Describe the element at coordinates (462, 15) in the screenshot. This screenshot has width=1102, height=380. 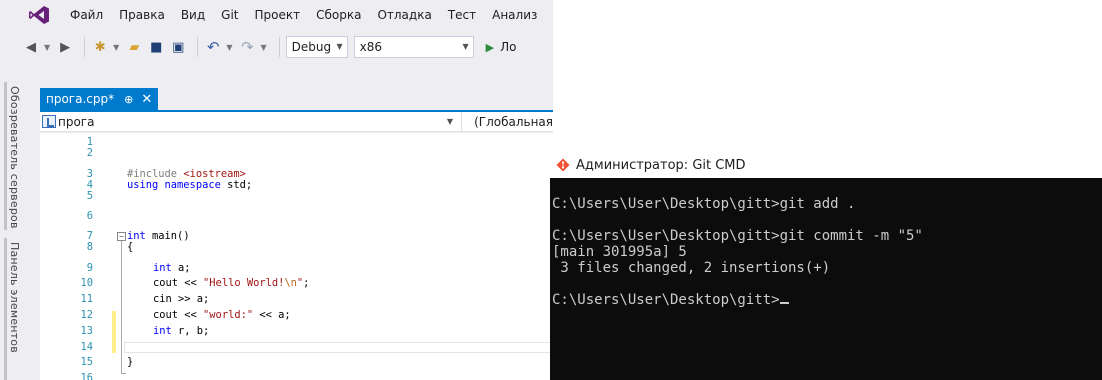
I see `menu-test: Тест` at that location.